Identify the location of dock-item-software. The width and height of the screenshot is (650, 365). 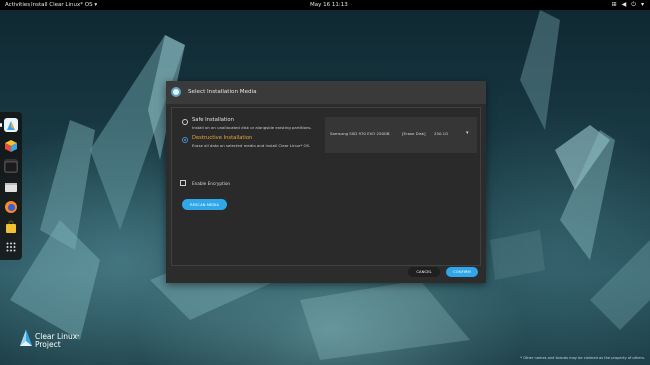
(11, 145).